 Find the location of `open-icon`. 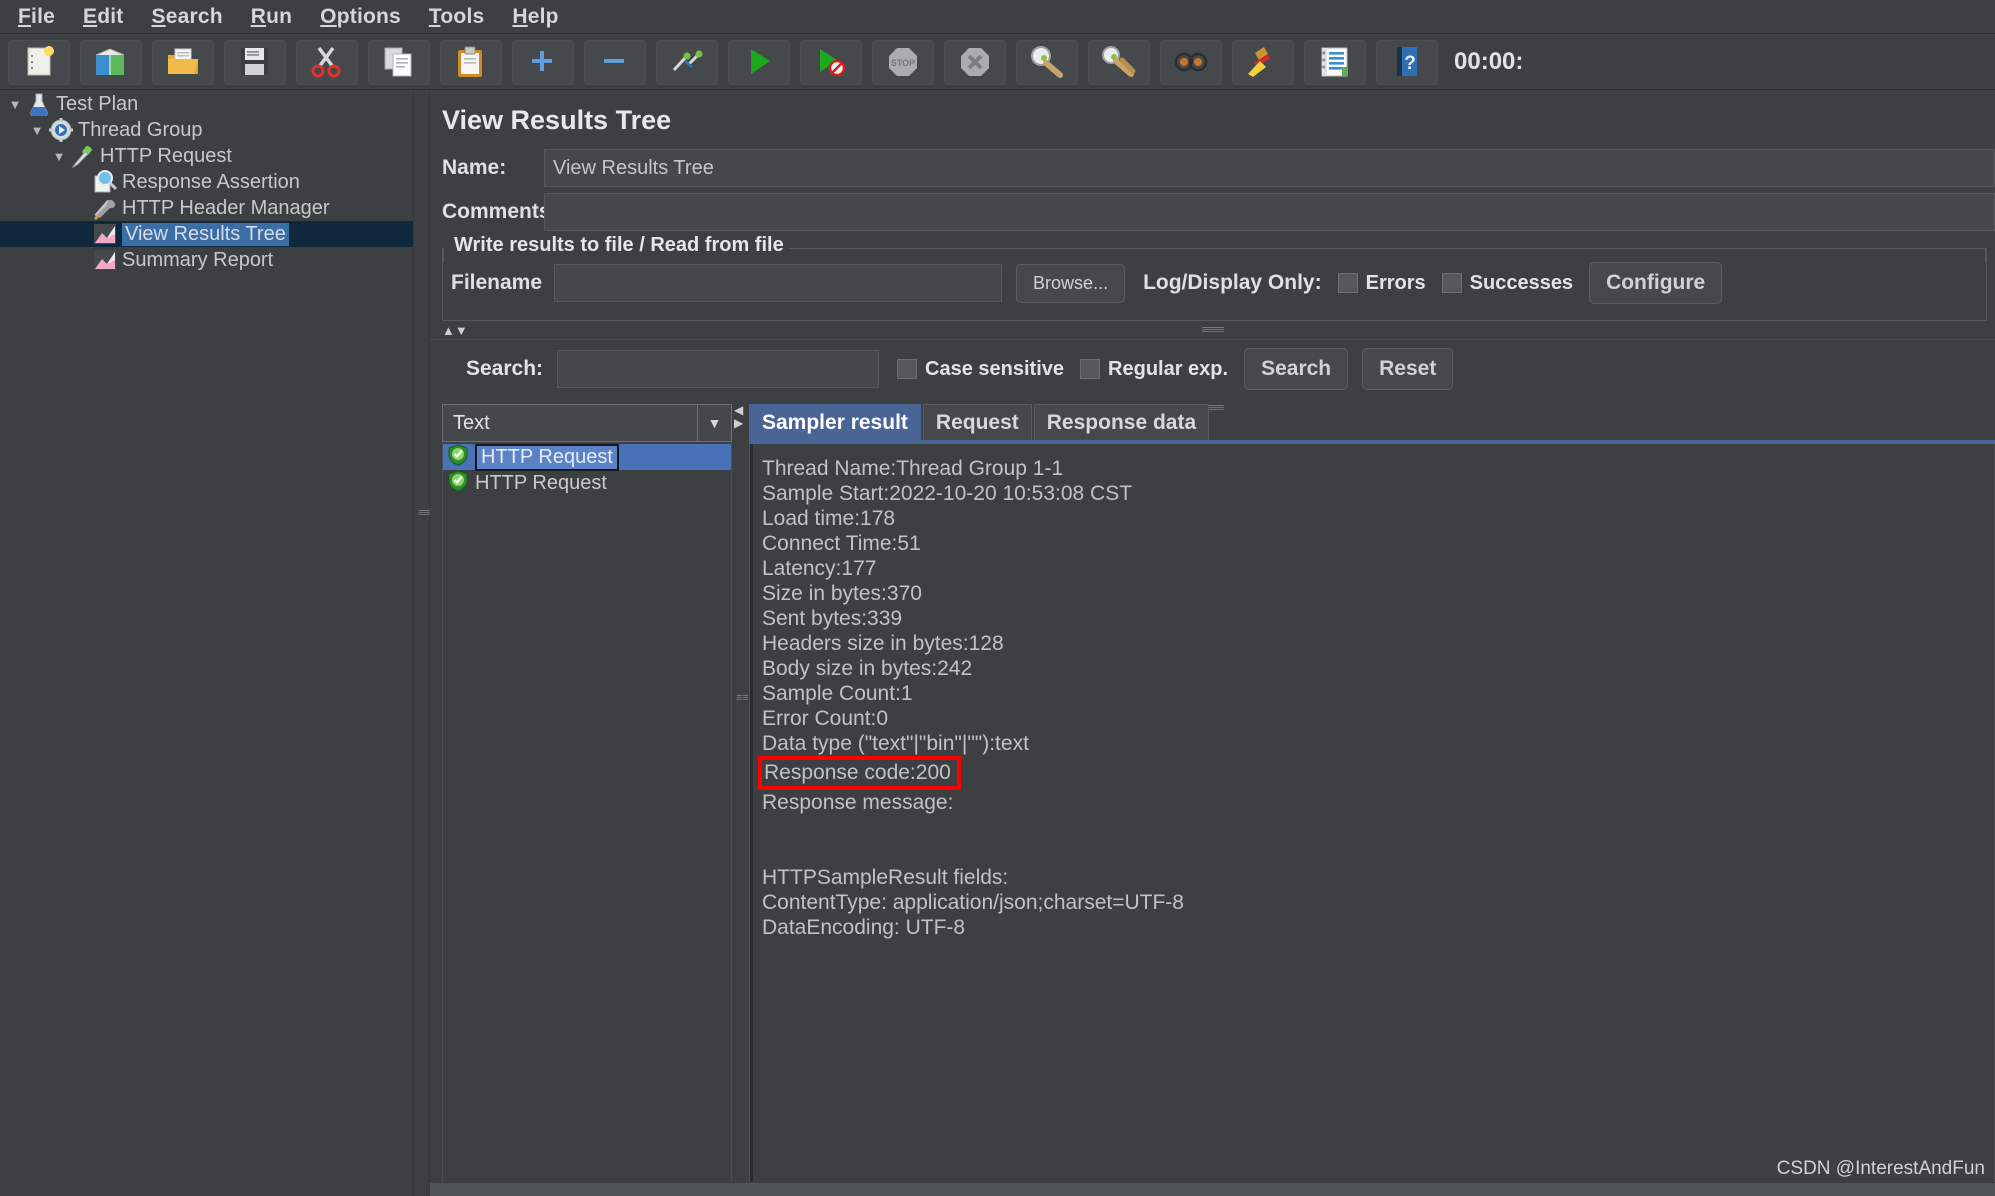

open-icon is located at coordinates (183, 61).